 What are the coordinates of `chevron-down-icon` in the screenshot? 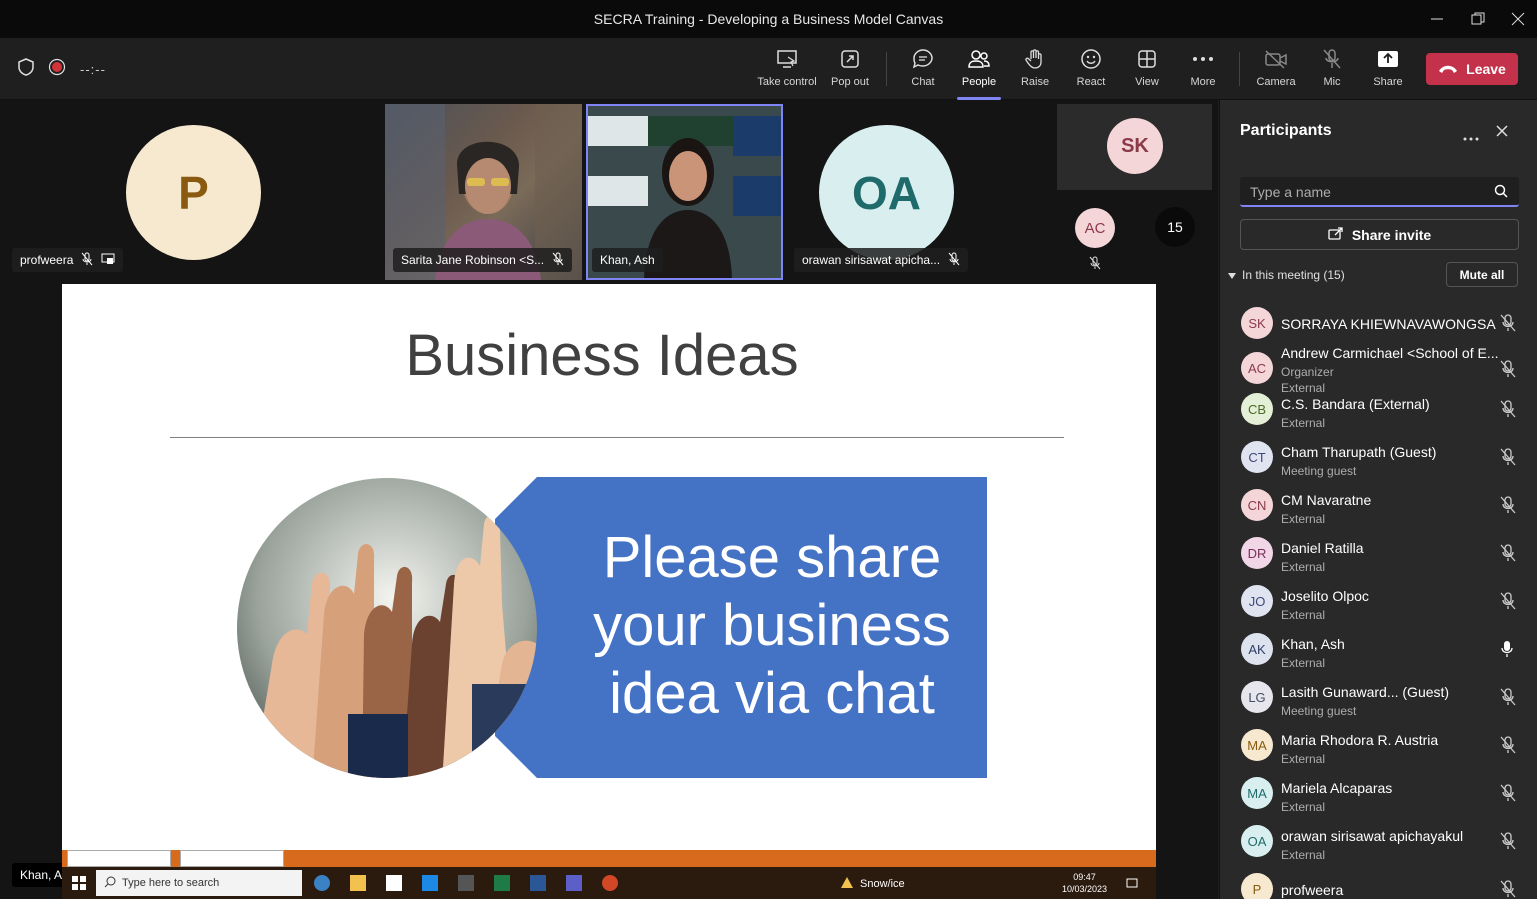 It's located at (1232, 275).